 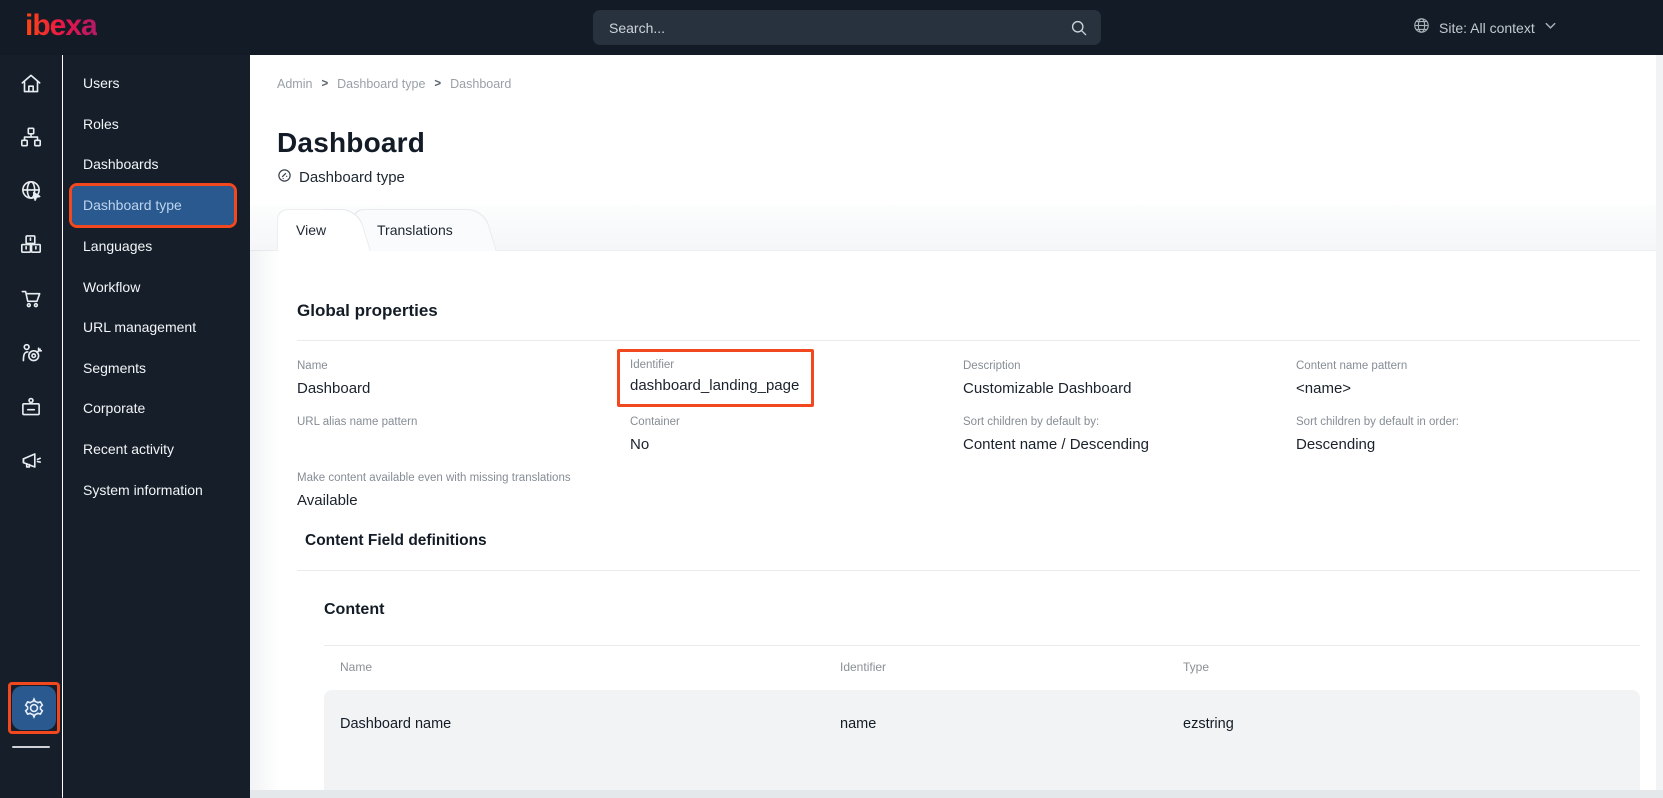 I want to click on breadcrumb-admin: Admin, so click(x=294, y=84).